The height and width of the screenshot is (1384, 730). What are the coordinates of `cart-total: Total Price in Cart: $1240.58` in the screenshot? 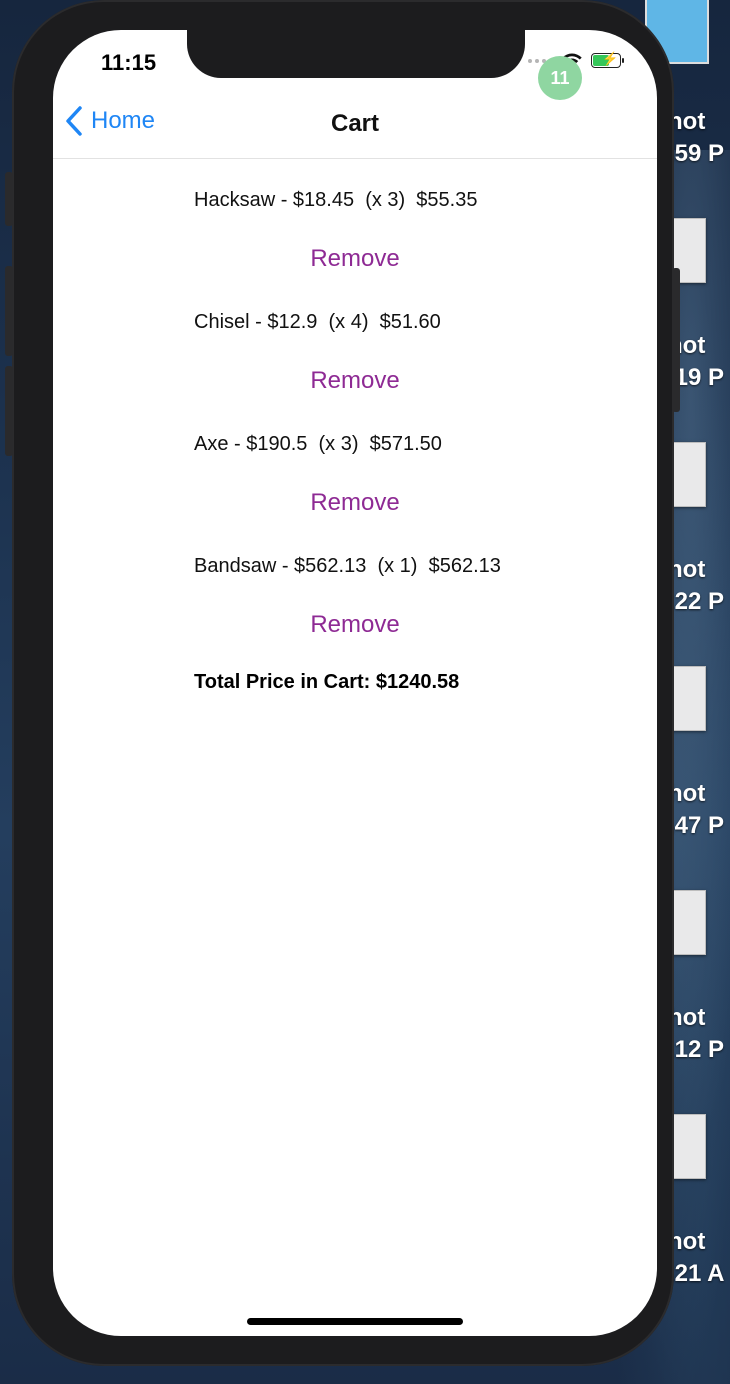 It's located at (327, 682).